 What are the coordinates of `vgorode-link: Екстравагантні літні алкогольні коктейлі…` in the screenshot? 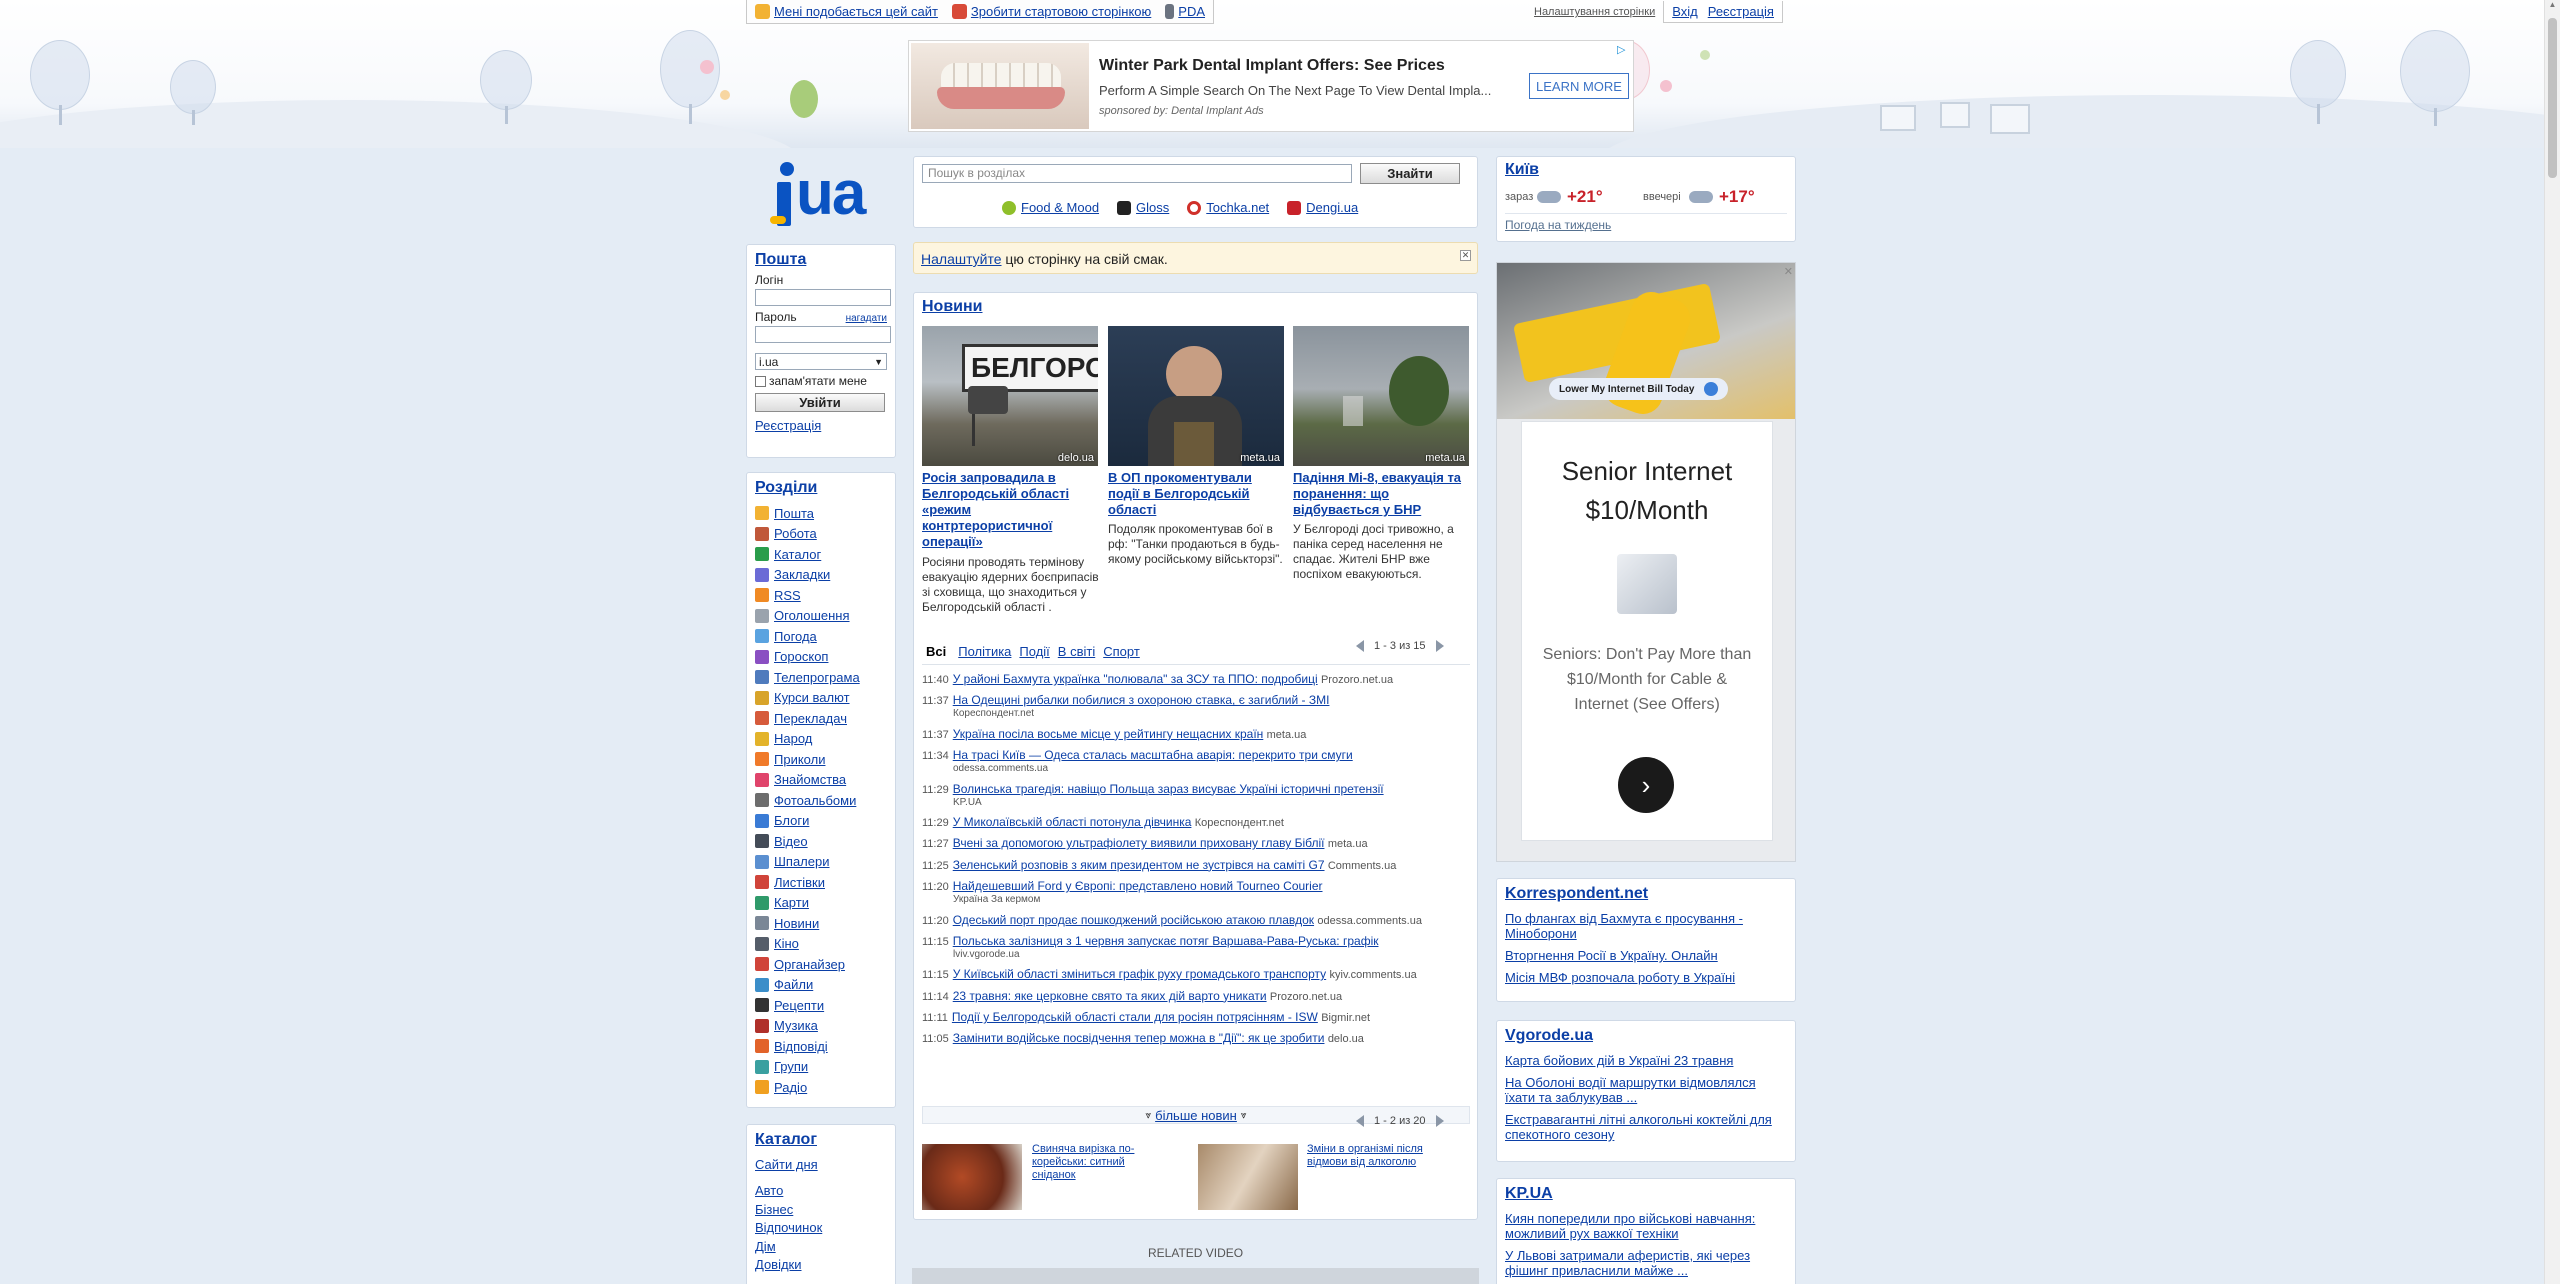 It's located at (1646, 1127).